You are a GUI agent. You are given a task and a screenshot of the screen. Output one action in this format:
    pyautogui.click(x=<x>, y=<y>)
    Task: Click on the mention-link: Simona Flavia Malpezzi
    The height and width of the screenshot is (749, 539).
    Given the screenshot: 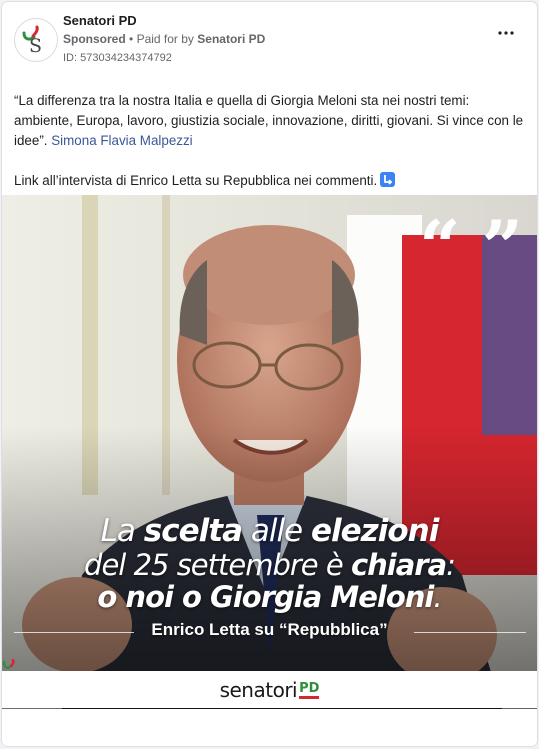 What is the action you would take?
    pyautogui.click(x=121, y=140)
    